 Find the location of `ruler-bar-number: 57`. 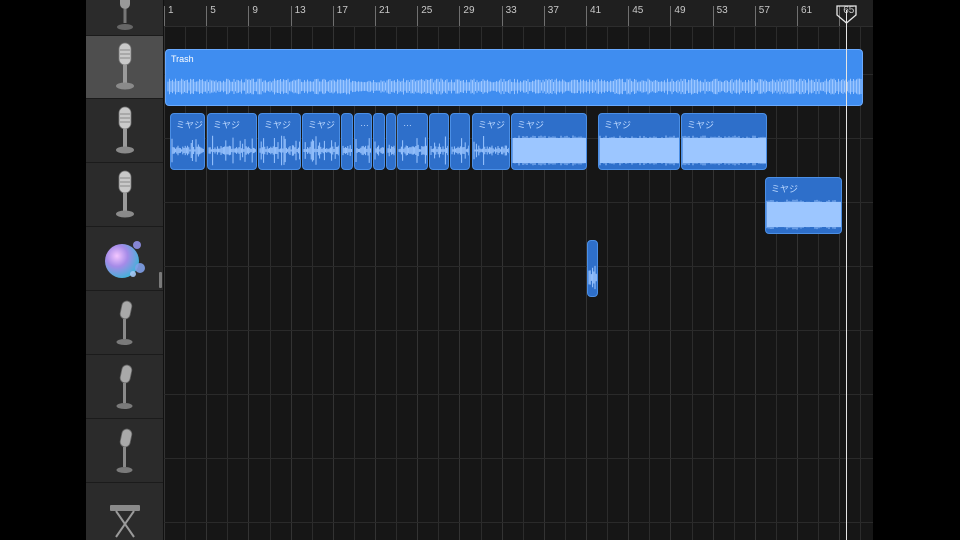

ruler-bar-number: 57 is located at coordinates (764, 10).